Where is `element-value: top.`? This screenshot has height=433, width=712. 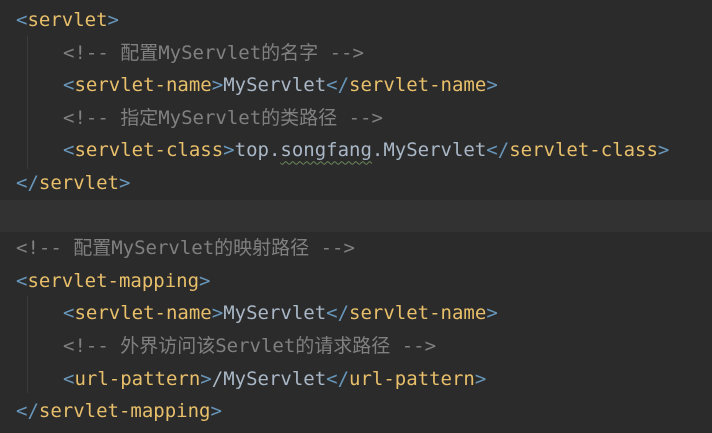
element-value: top. is located at coordinates (257, 150).